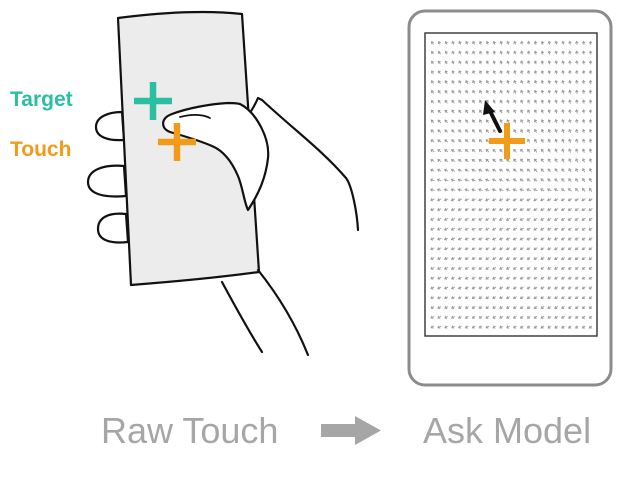 The height and width of the screenshot is (481, 621). What do you see at coordinates (108, 177) in the screenshot?
I see `hand-fingers` at bounding box center [108, 177].